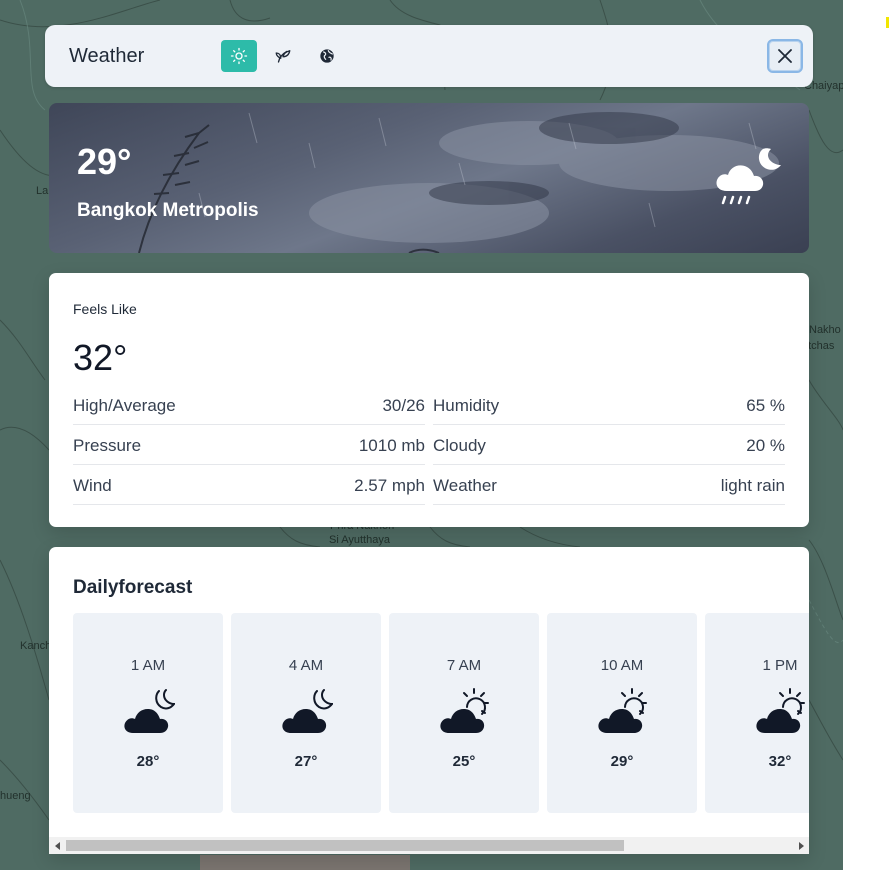 The image size is (891, 870). I want to click on stat-label: Weather, so click(465, 485).